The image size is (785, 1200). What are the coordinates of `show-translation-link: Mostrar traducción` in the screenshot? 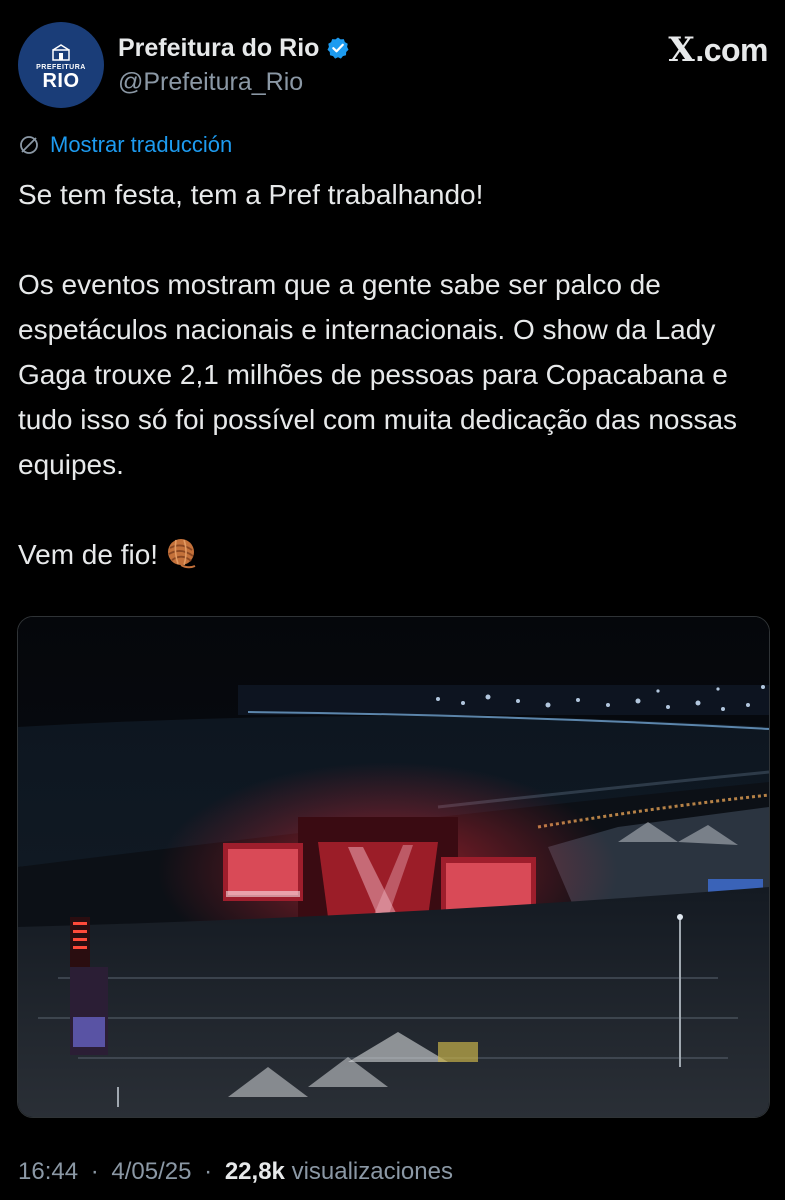 It's located at (125, 145).